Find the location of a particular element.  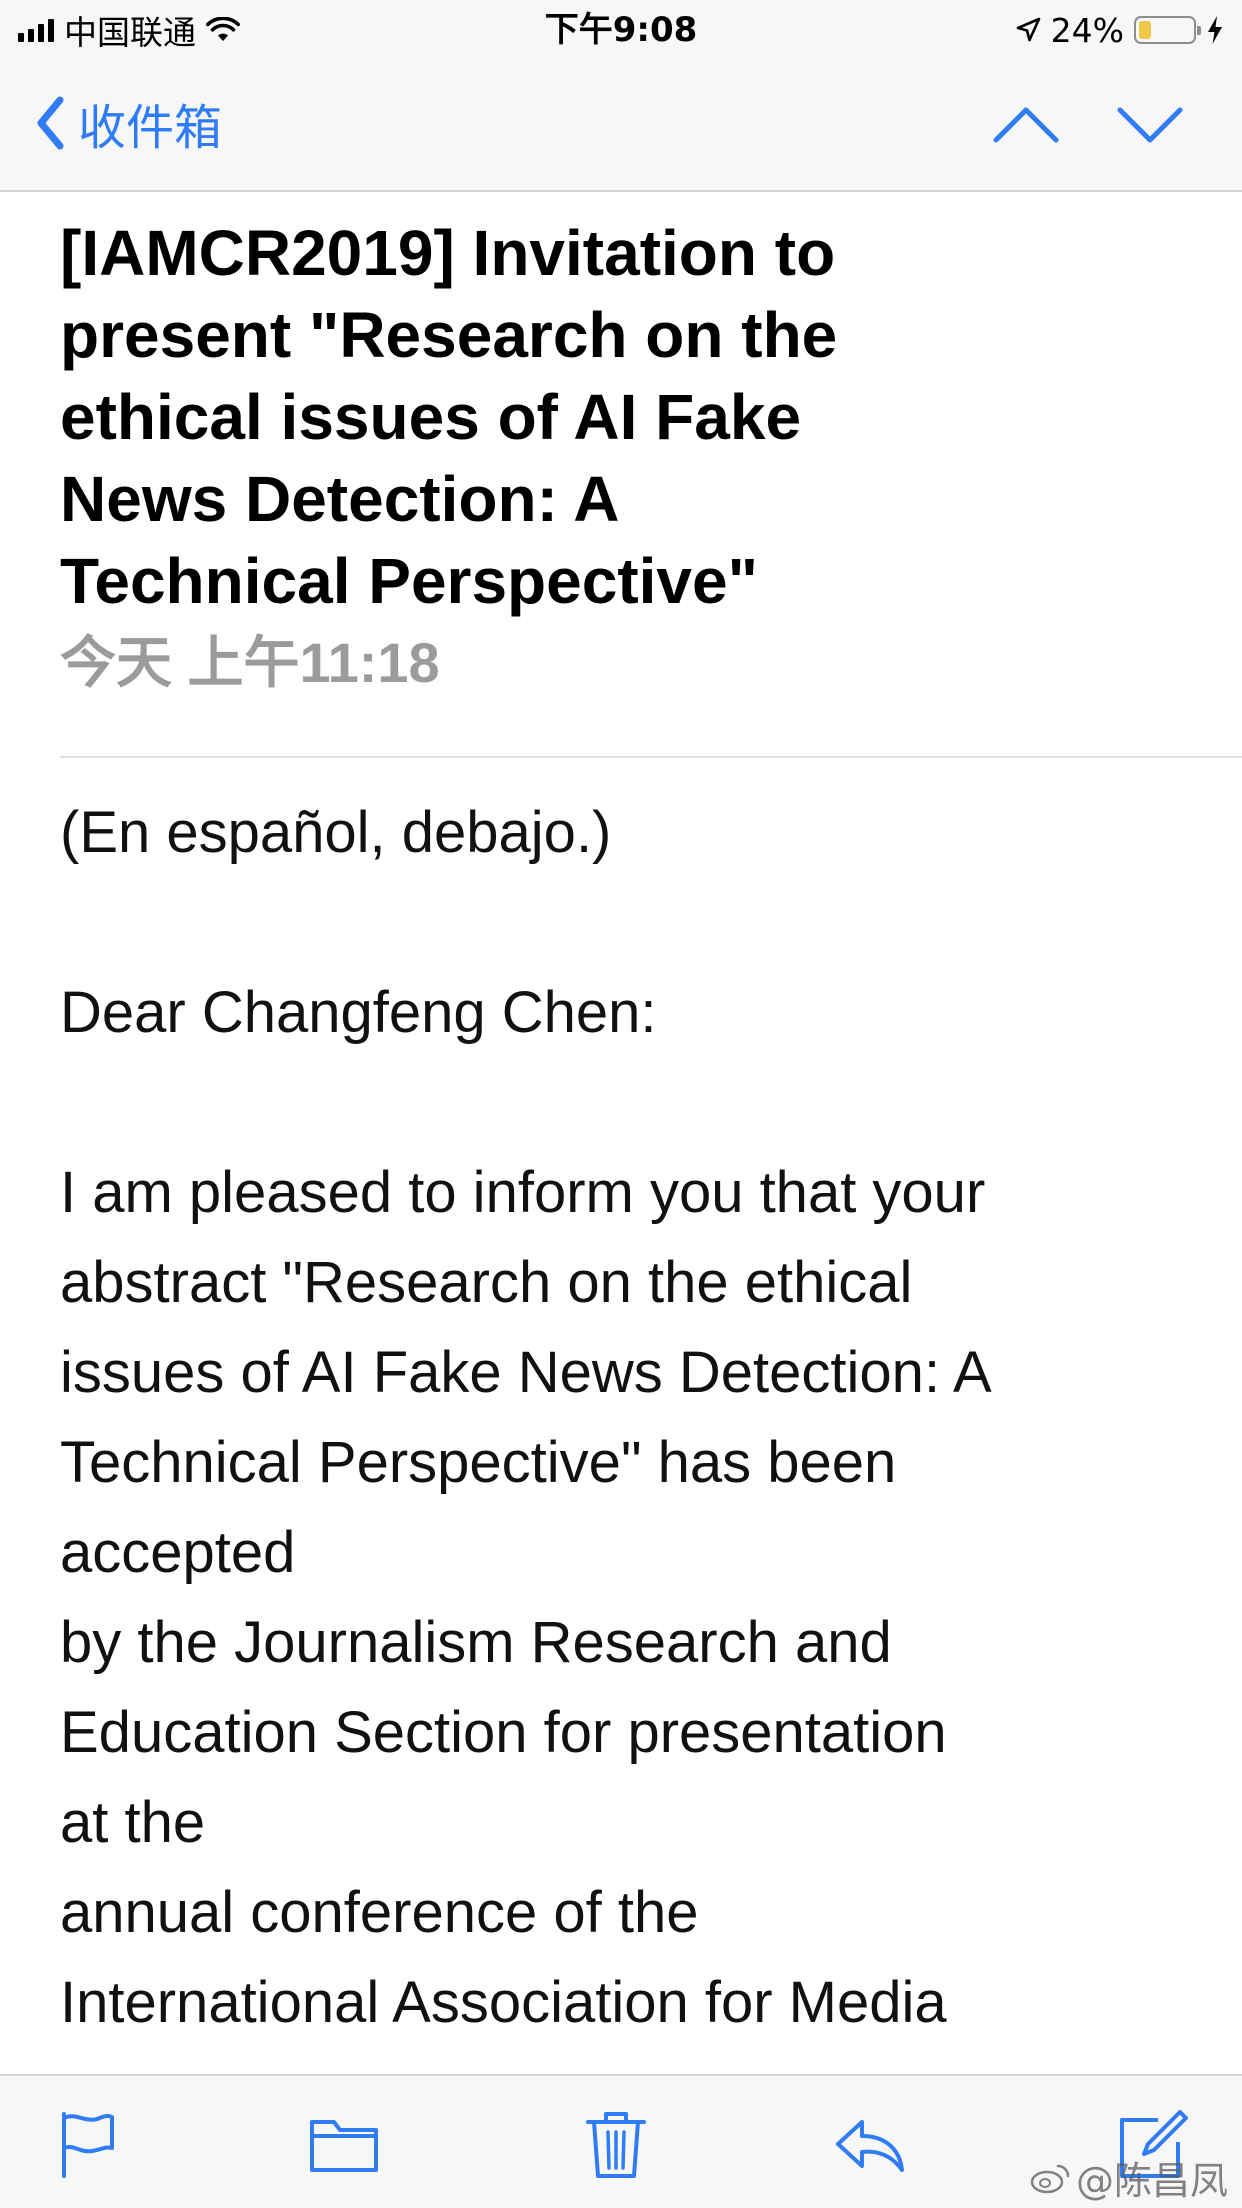

trash-icon is located at coordinates (616, 2145).